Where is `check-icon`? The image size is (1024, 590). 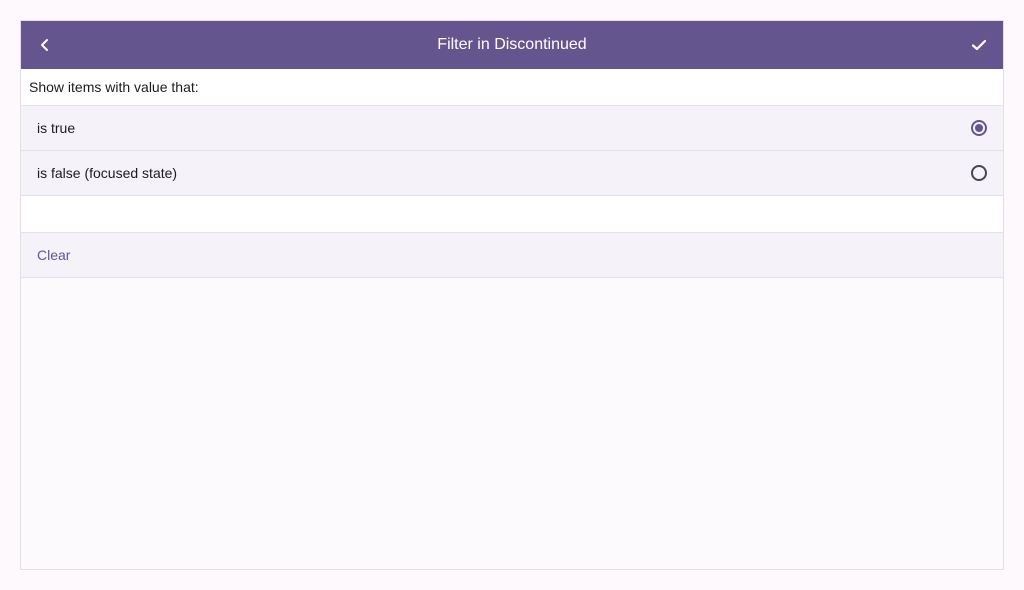
check-icon is located at coordinates (979, 45).